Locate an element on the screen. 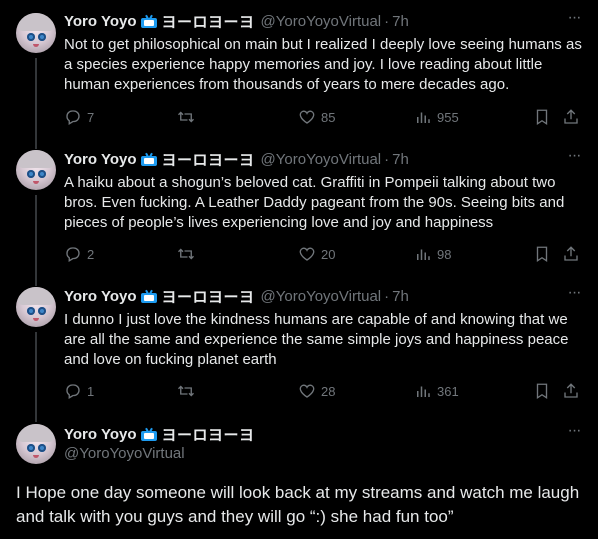  reply-button: 1 is located at coordinates (79, 391).